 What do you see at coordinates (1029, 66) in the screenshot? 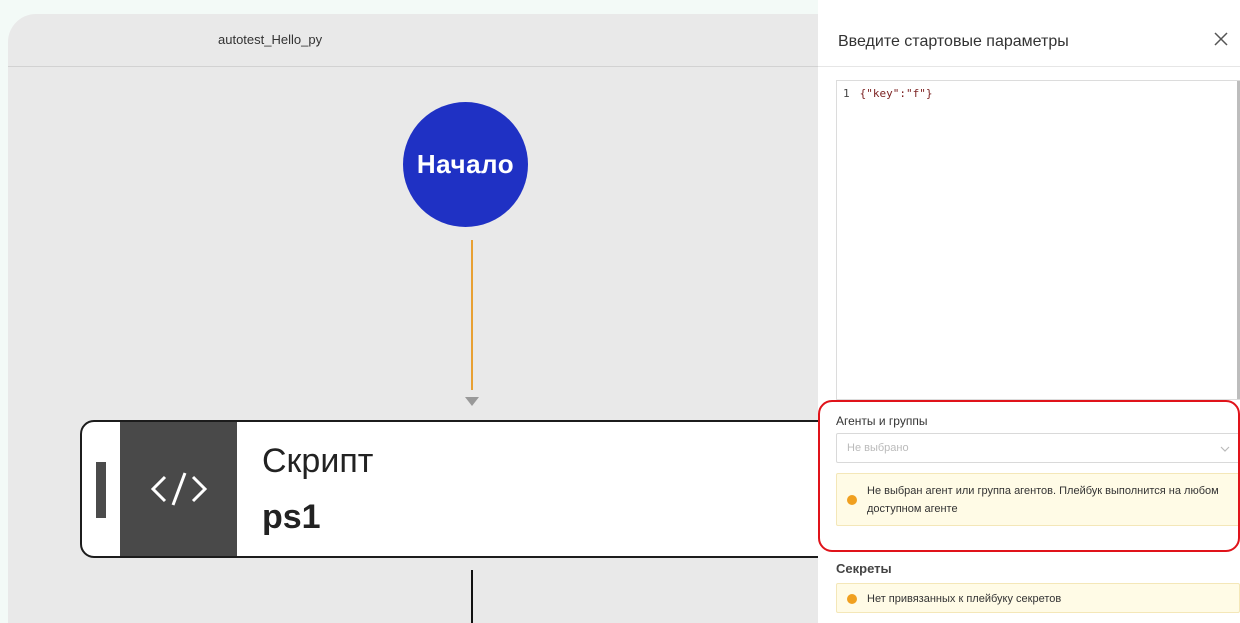
I see `panel-divider` at bounding box center [1029, 66].